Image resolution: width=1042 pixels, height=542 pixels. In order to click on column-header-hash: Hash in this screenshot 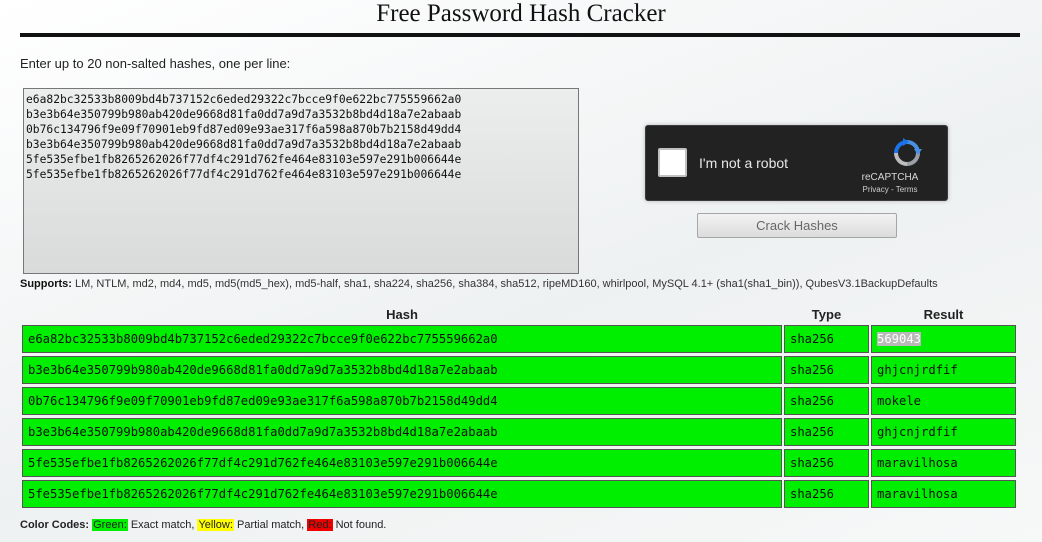, I will do `click(402, 314)`.